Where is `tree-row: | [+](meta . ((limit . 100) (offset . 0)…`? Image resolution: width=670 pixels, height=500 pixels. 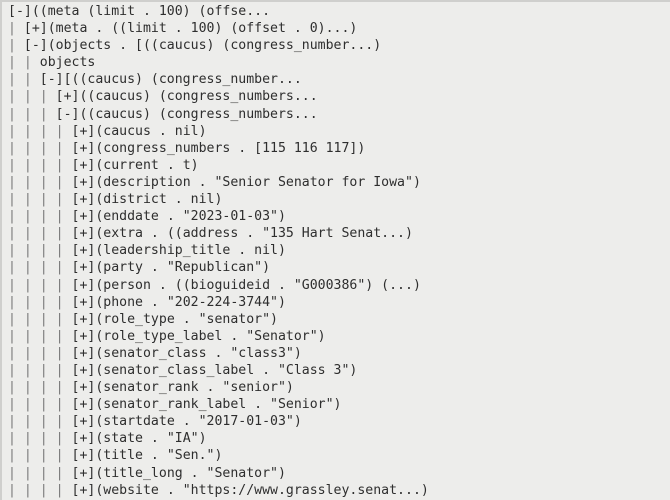
tree-row: | [+](meta . ((limit . 100) (offset . 0)… is located at coordinates (339, 28).